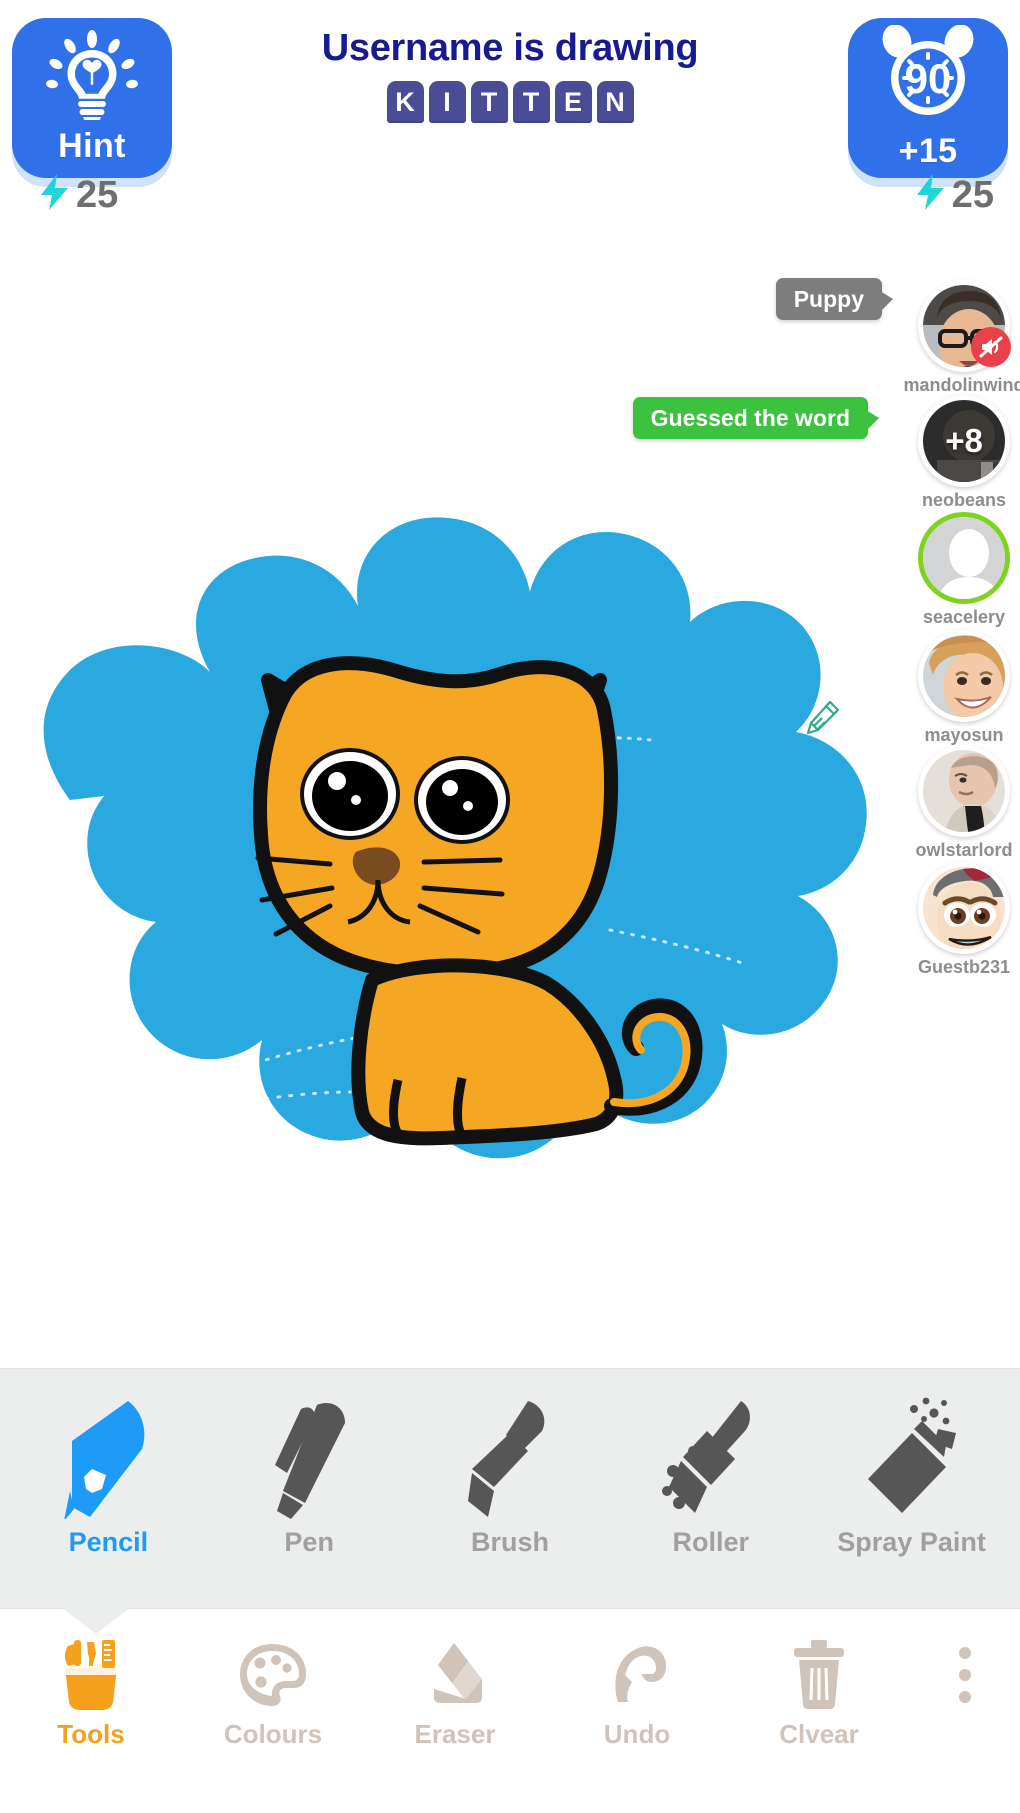 The width and height of the screenshot is (1020, 1813). I want to click on tool-spray-label: Spray Paint, so click(911, 1542).